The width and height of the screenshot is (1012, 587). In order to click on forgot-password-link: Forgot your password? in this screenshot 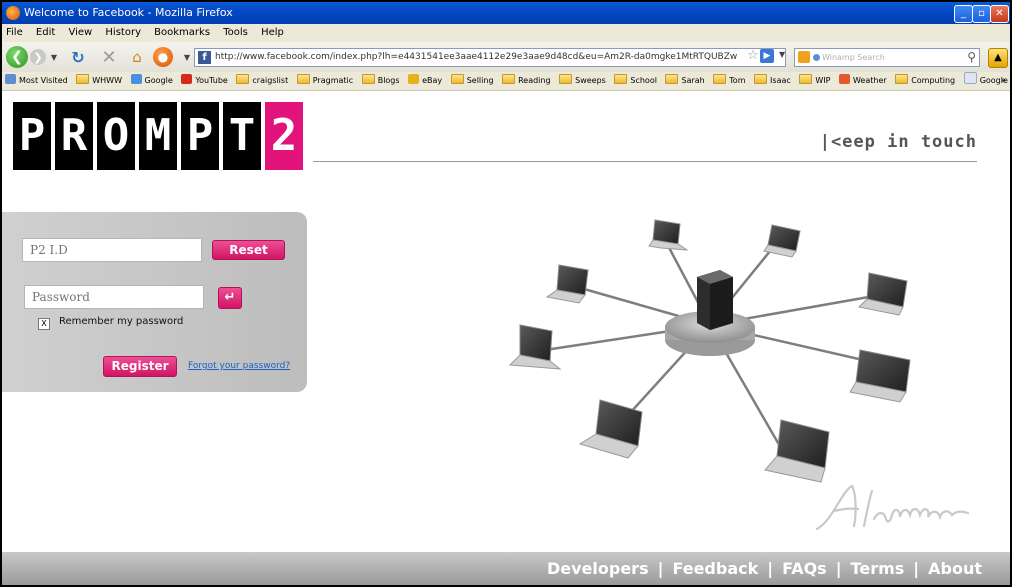, I will do `click(239, 366)`.